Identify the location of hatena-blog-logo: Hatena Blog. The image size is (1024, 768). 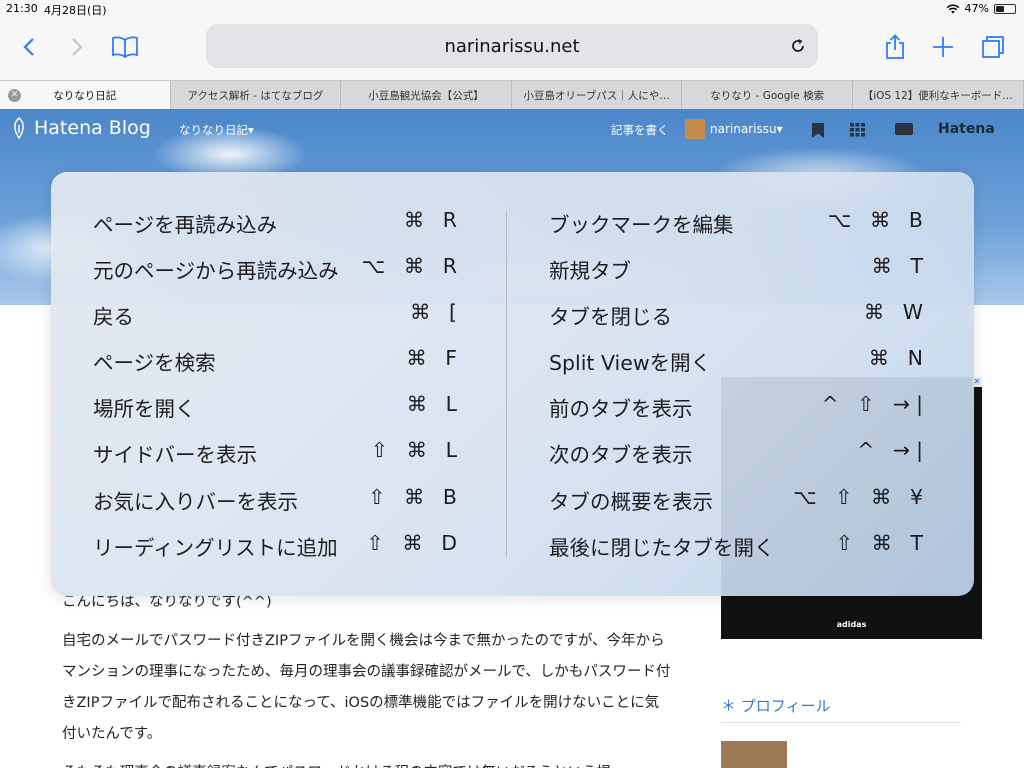
(80, 128).